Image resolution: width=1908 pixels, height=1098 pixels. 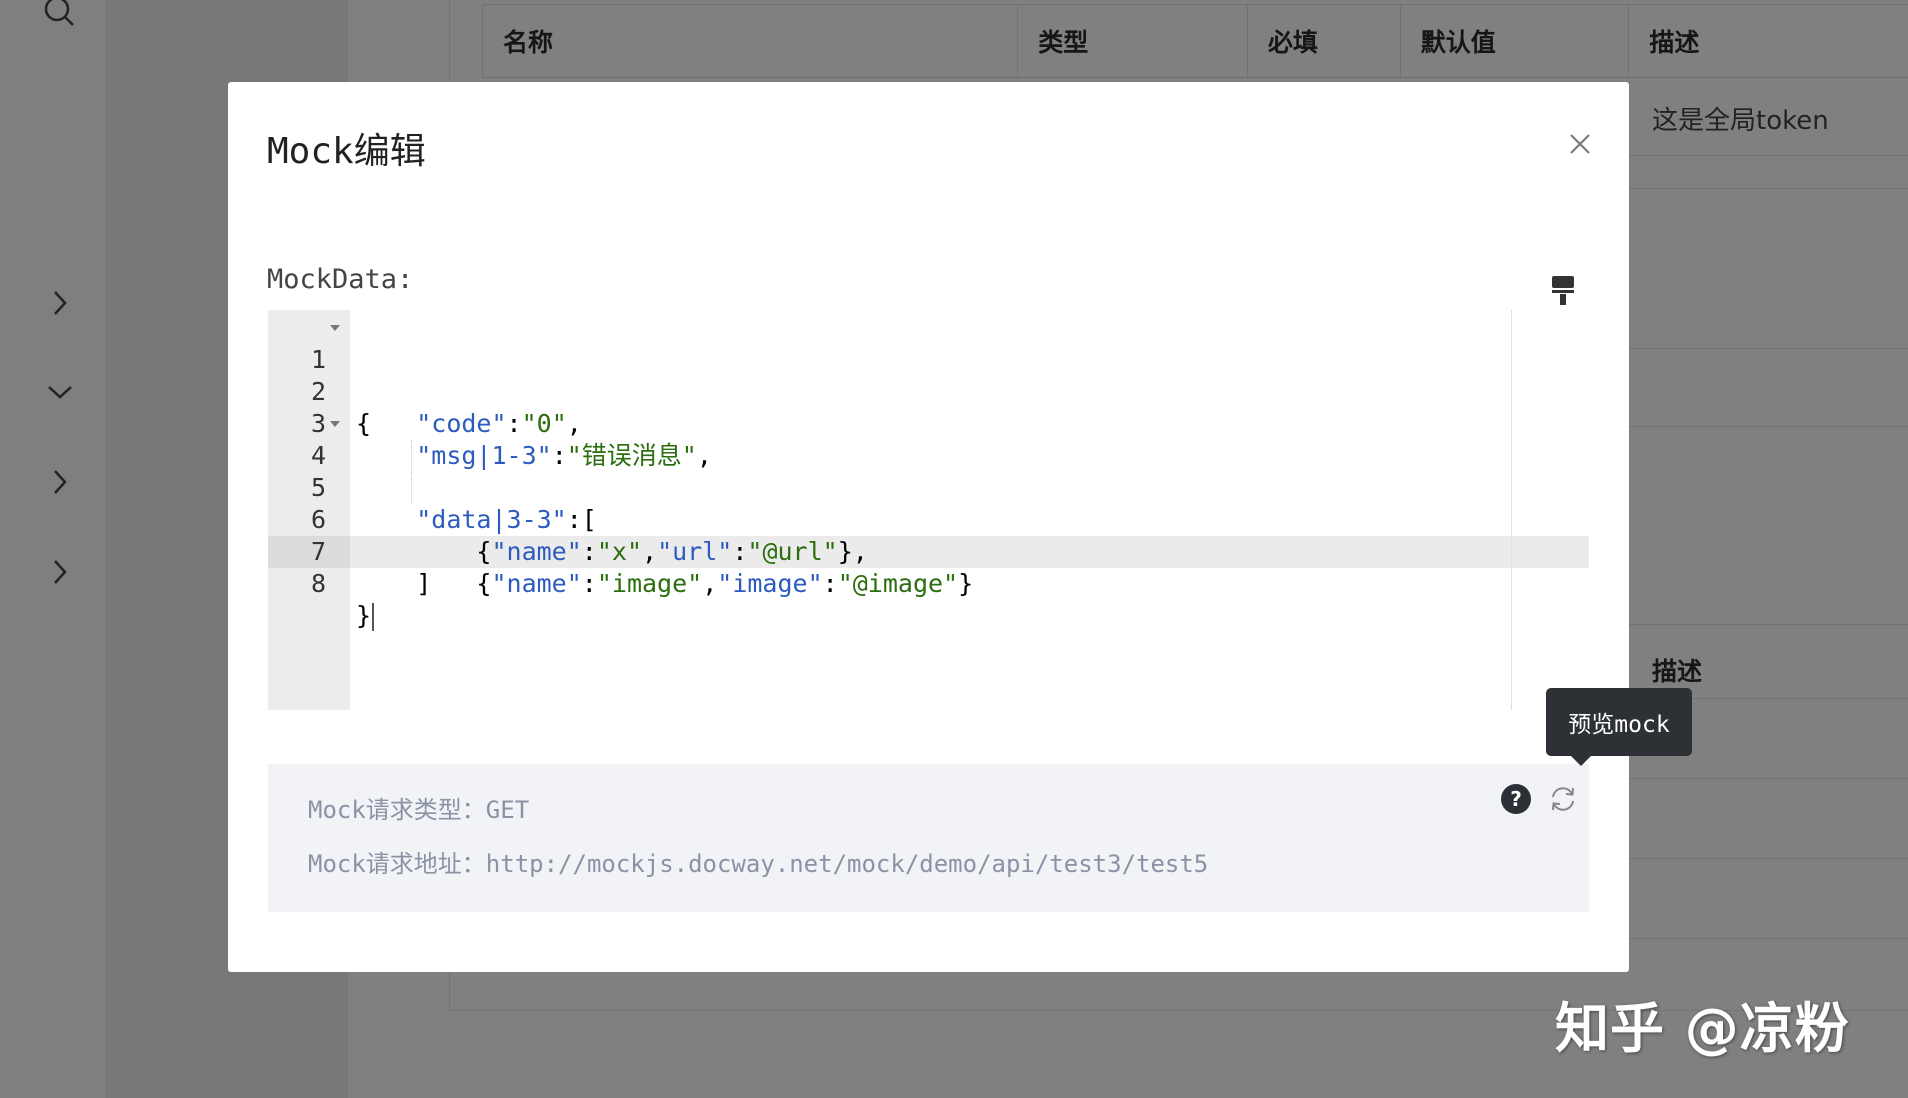 What do you see at coordinates (1515, 41) in the screenshot?
I see `col-header-default: 默认值` at bounding box center [1515, 41].